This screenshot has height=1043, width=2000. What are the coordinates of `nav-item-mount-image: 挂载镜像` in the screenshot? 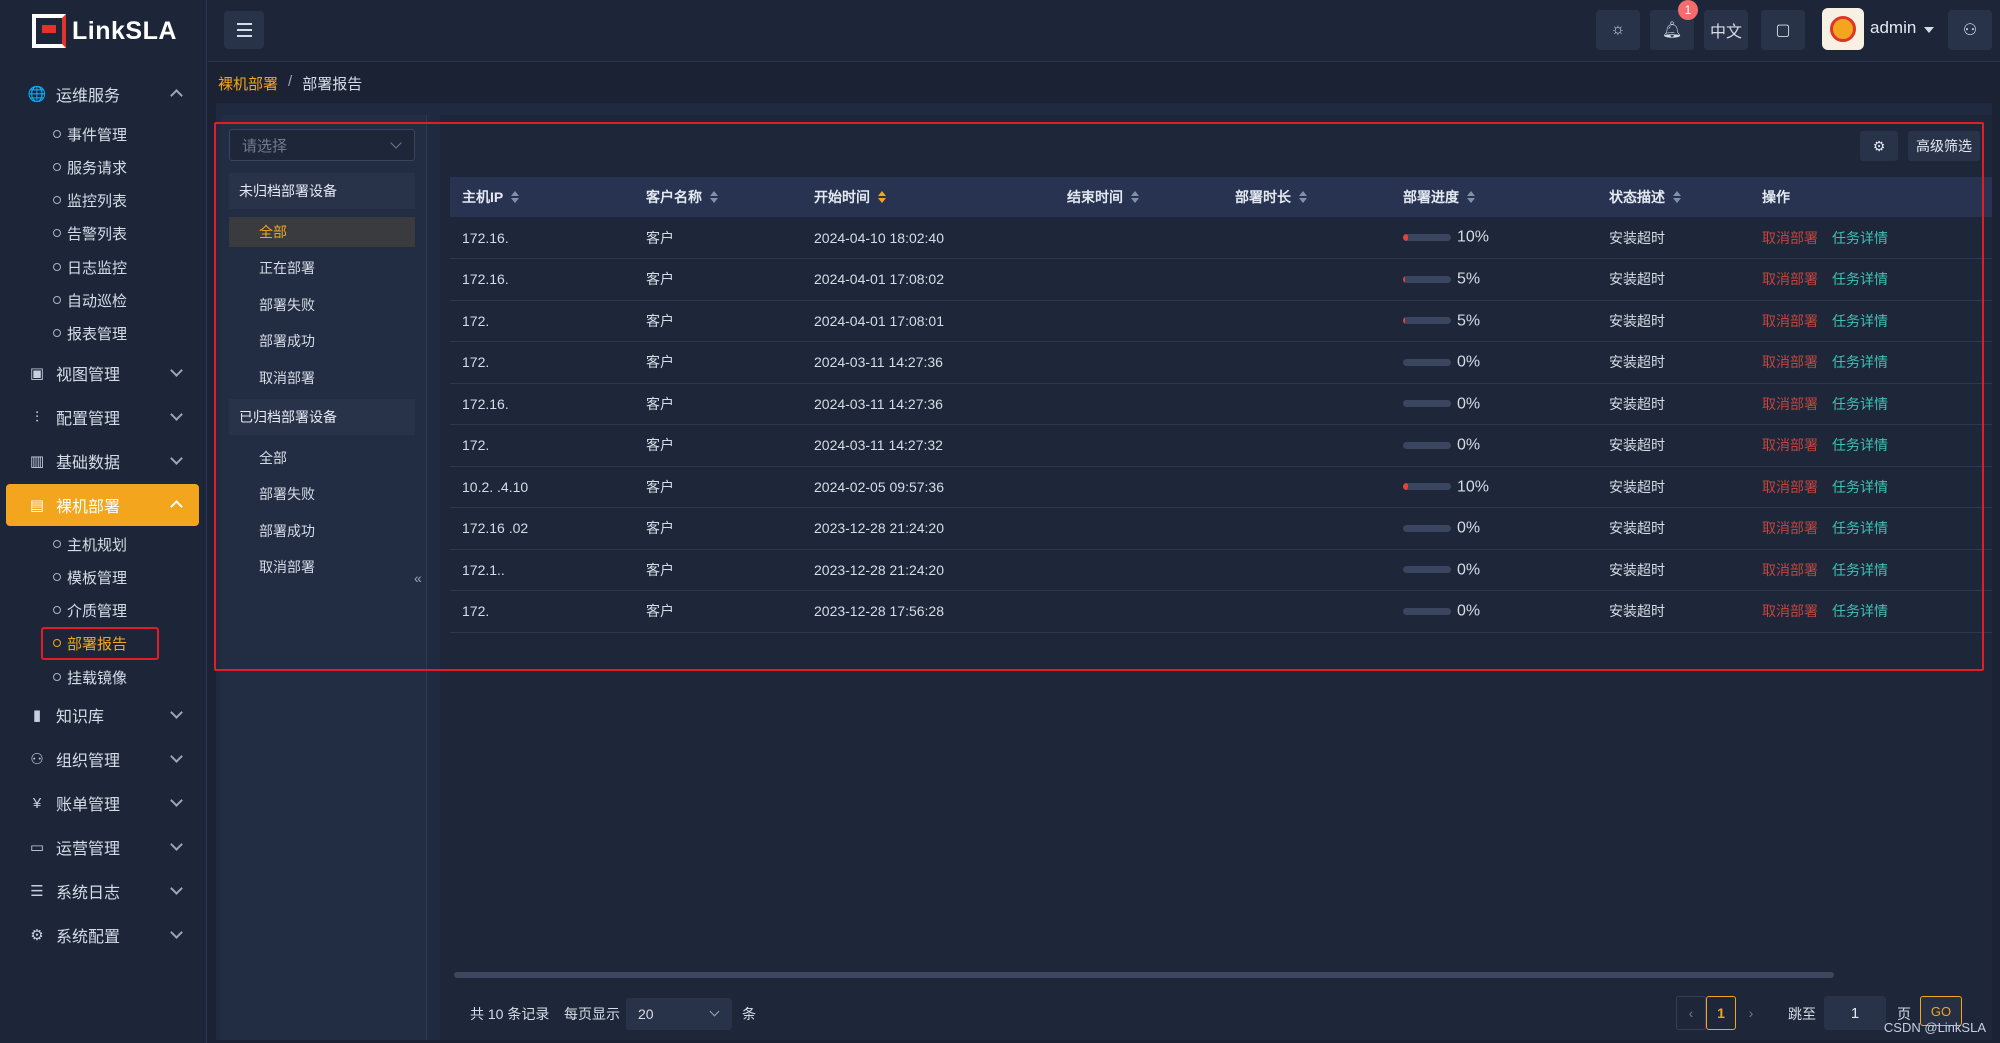 It's located at (90, 677).